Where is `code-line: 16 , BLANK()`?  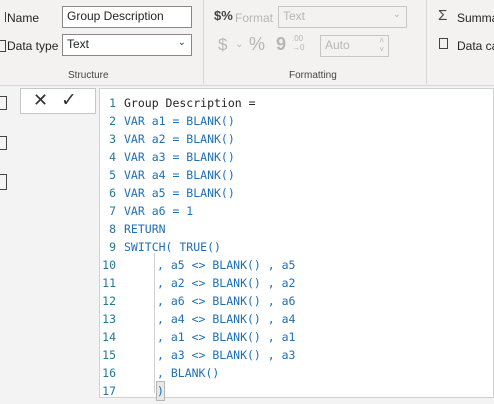
code-line: 16 , BLANK() is located at coordinates (297, 373).